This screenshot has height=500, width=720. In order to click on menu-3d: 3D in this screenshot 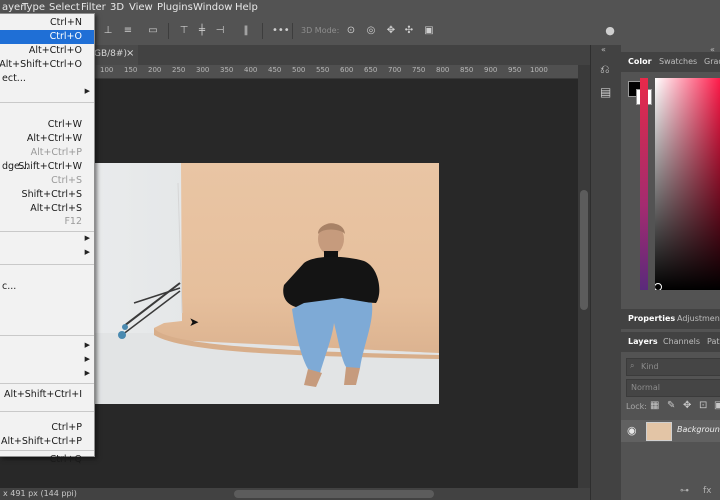, I will do `click(117, 7)`.